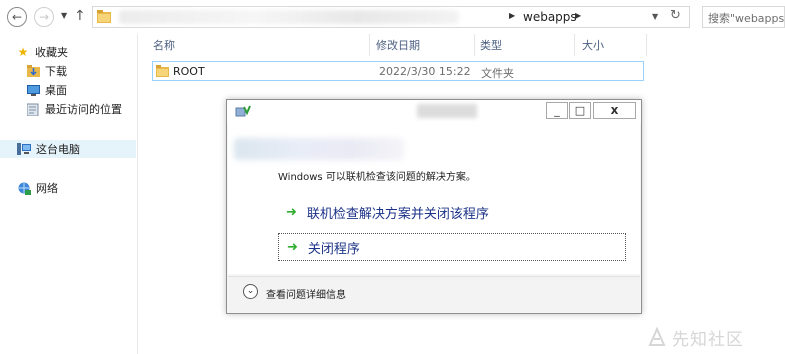 Image resolution: width=785 pixels, height=354 pixels. What do you see at coordinates (447, 111) in the screenshot?
I see `redacted-title` at bounding box center [447, 111].